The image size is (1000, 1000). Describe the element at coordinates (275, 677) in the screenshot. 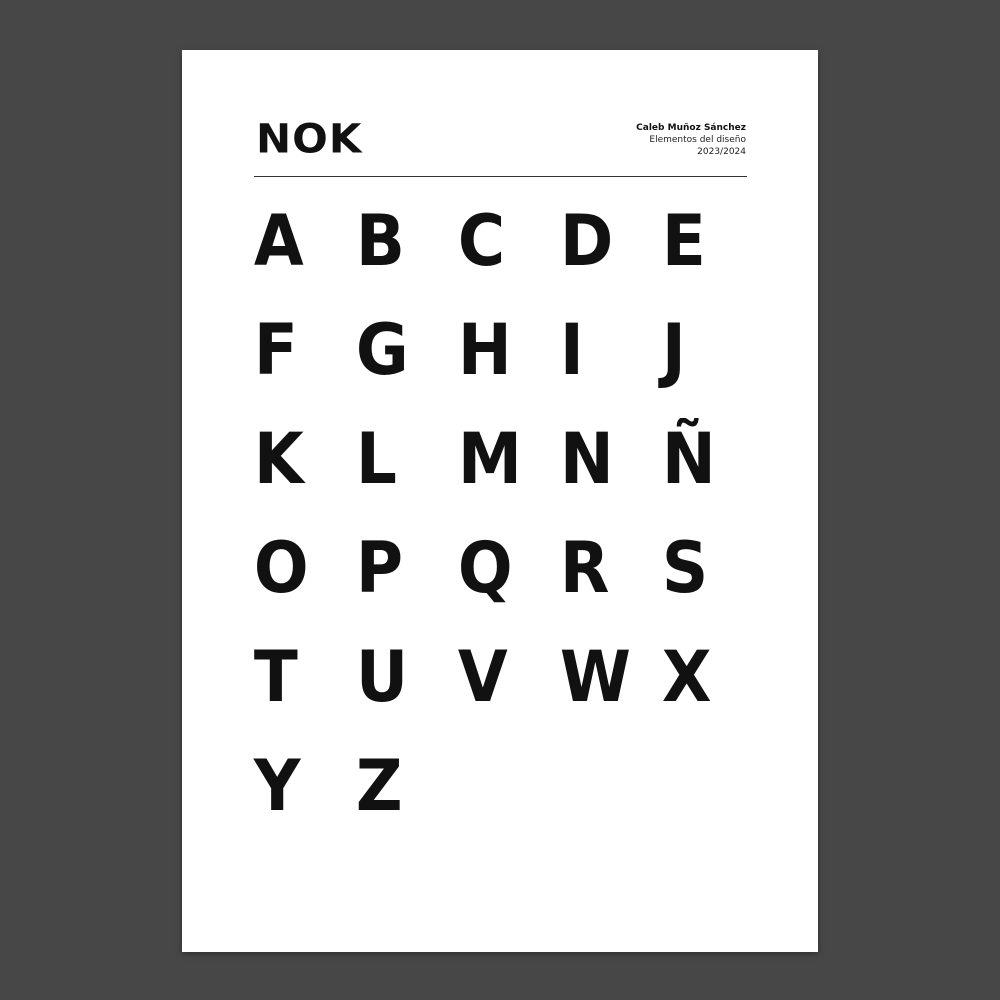

I see `glyph-t: T` at that location.